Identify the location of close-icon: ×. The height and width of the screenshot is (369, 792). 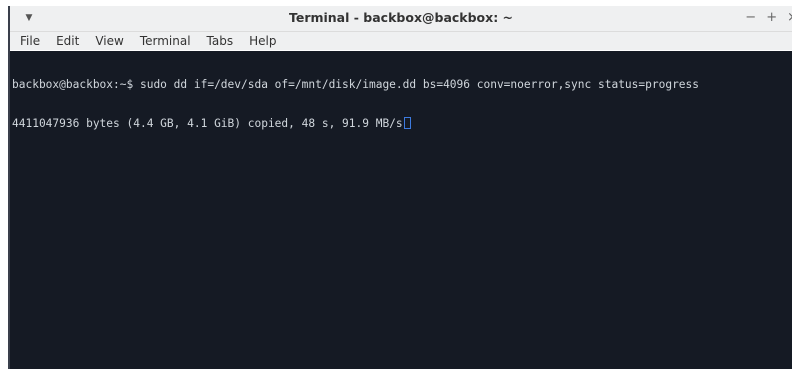
(789, 18).